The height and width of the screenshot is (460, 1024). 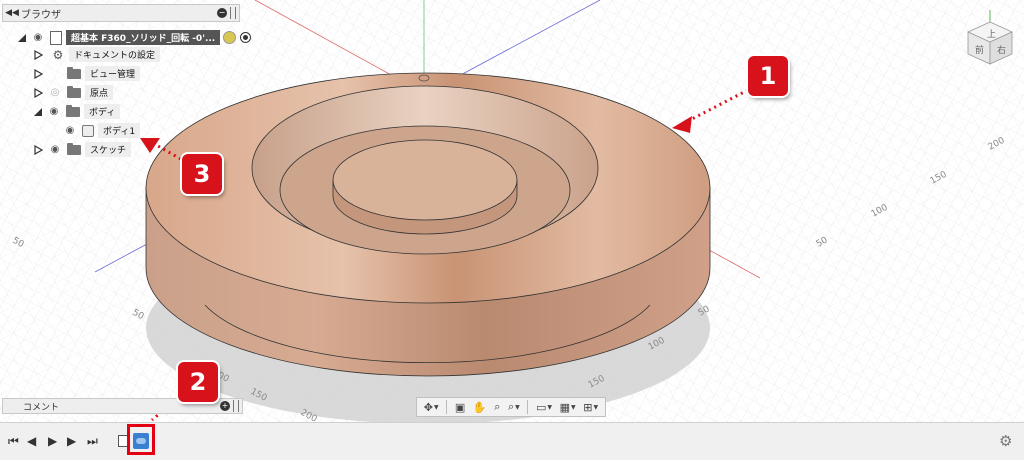 What do you see at coordinates (92, 441) in the screenshot?
I see `go-to-end-icon: ⏭` at bounding box center [92, 441].